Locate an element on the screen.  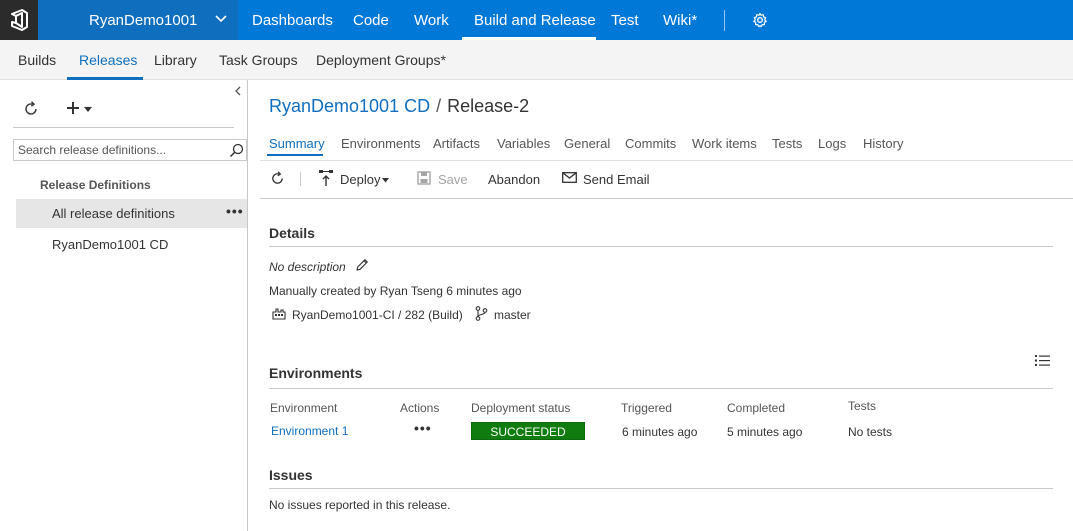
details-heading: Details is located at coordinates (292, 233).